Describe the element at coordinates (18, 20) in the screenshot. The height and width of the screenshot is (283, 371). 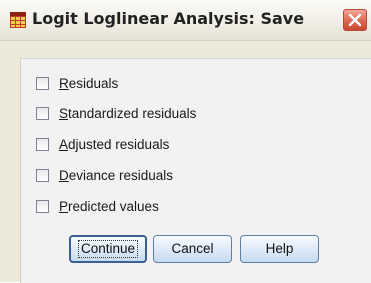
I see `spss-grid-icon` at that location.